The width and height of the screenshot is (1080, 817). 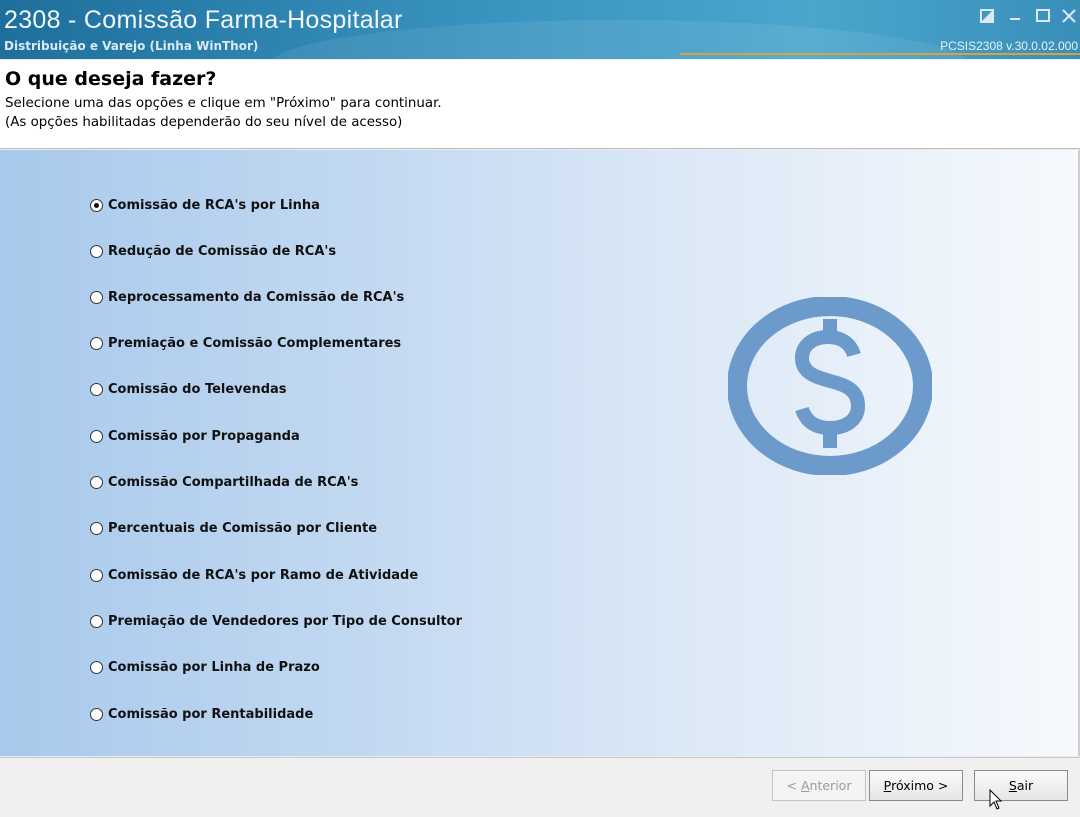 What do you see at coordinates (254, 575) in the screenshot?
I see `option-ramo-atividade: Comissão de RCA's por Ramo de Atividade` at bounding box center [254, 575].